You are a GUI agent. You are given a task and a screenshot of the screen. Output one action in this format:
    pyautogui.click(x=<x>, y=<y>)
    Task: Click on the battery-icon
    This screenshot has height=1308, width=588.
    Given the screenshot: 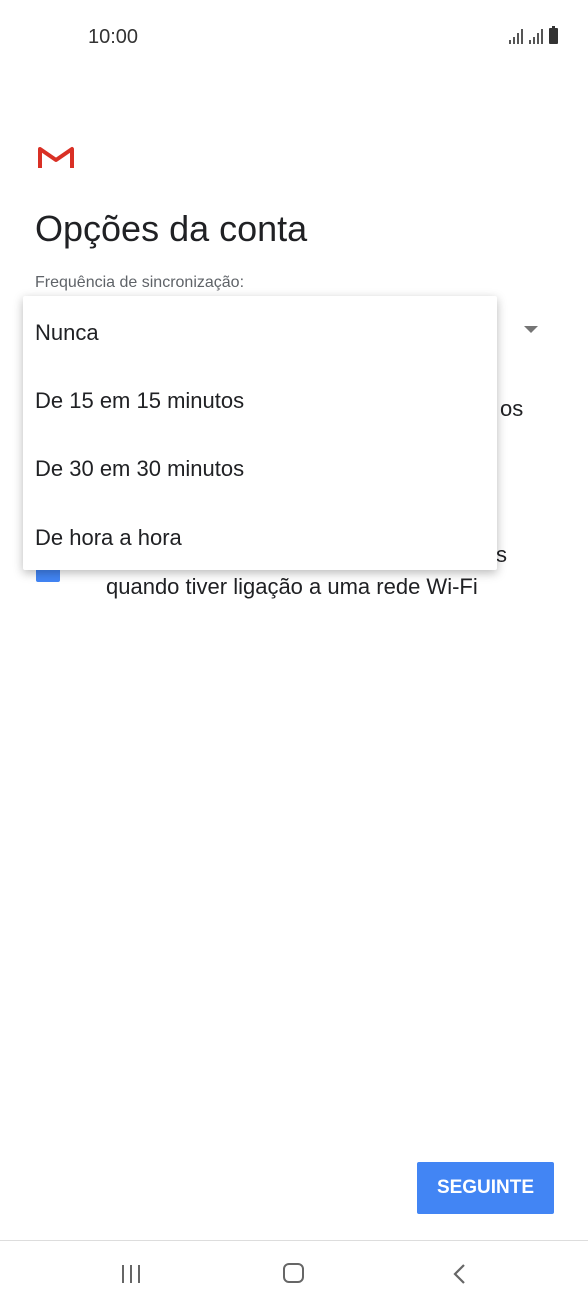 What is the action you would take?
    pyautogui.click(x=553, y=35)
    